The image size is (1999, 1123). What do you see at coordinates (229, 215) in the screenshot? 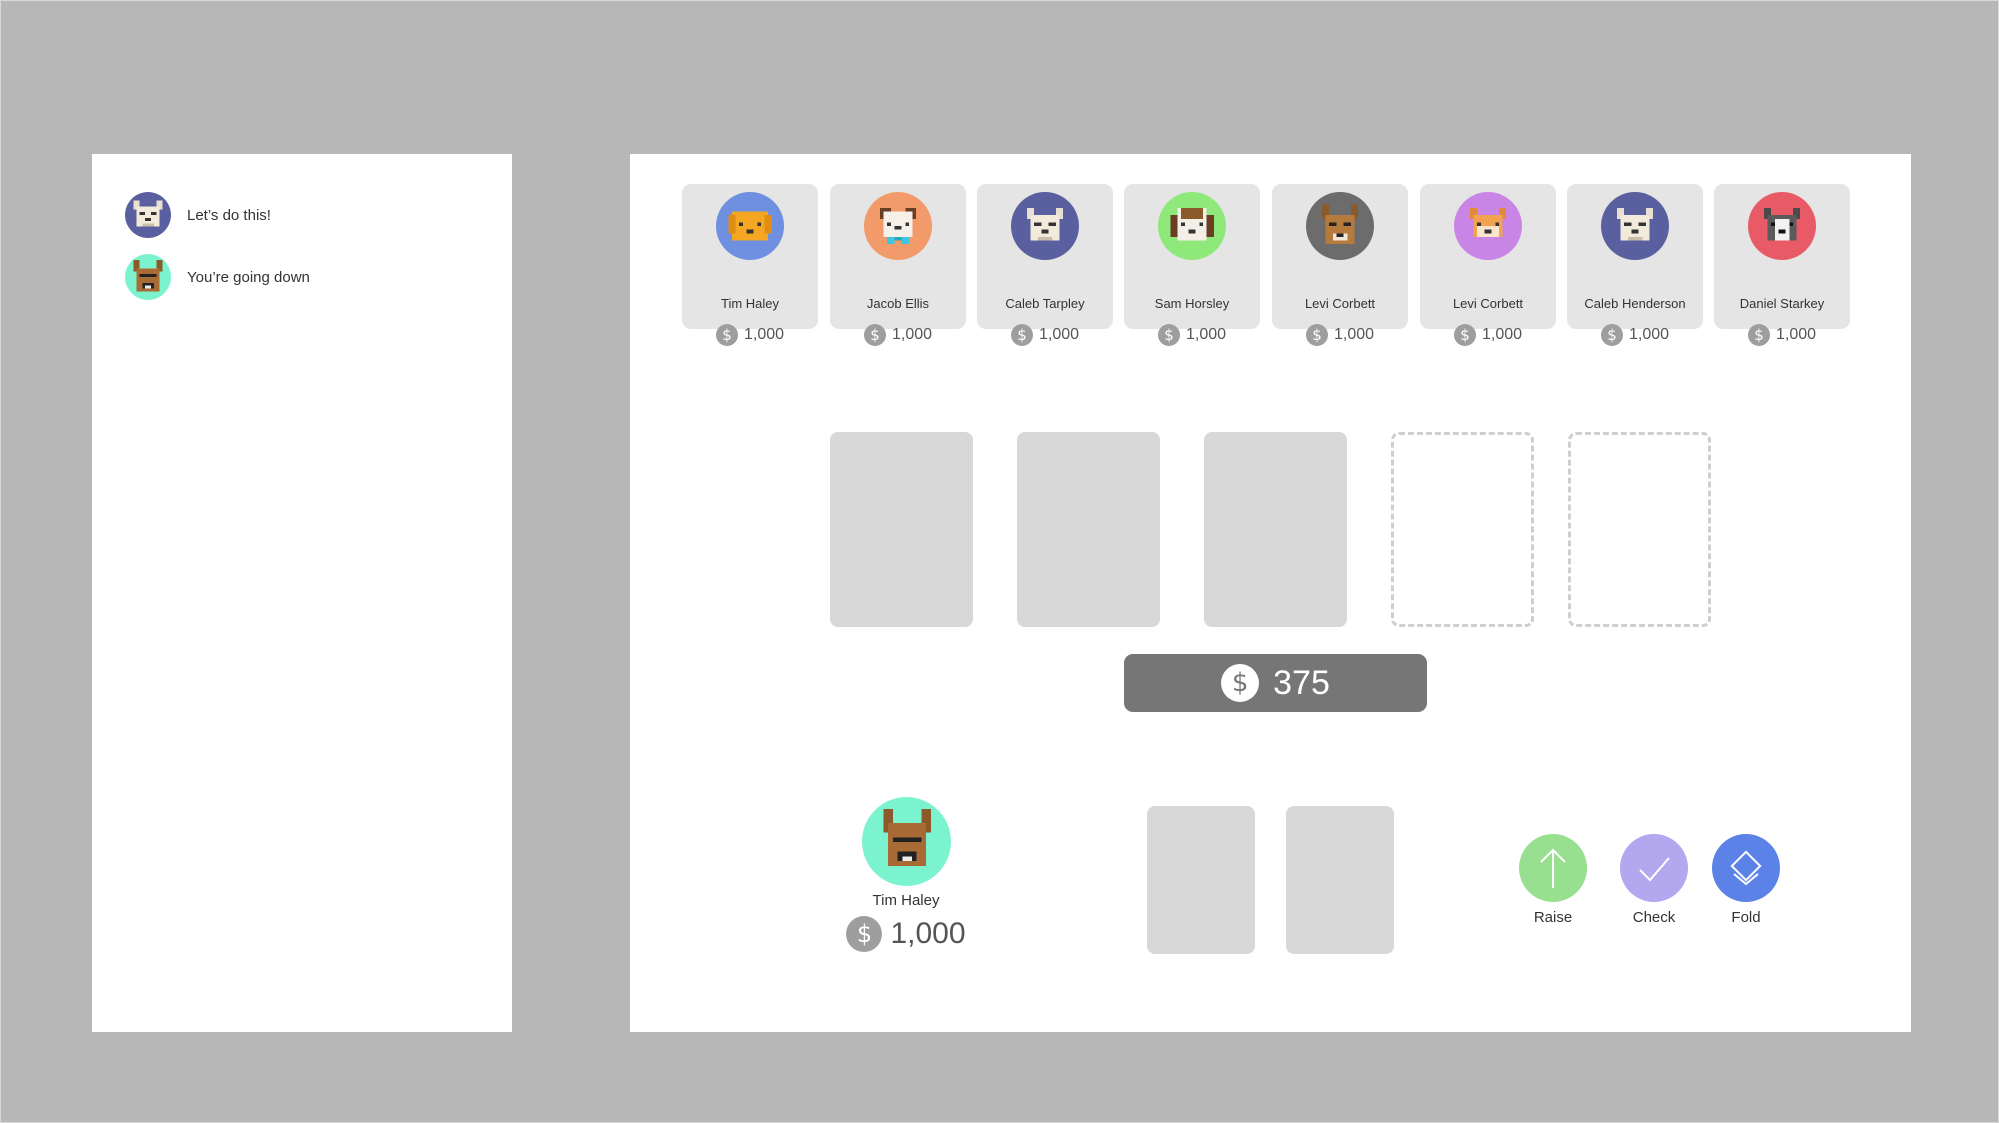
I see `chat-message-text: Let’s do this!` at bounding box center [229, 215].